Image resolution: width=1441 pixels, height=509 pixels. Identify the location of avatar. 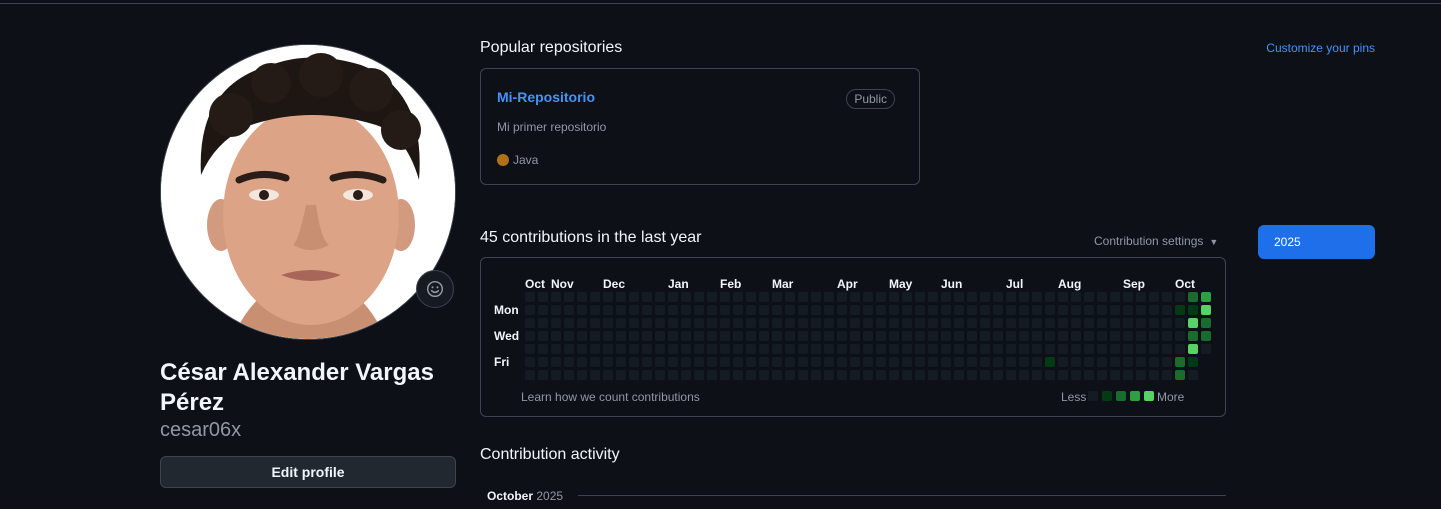
(308, 192).